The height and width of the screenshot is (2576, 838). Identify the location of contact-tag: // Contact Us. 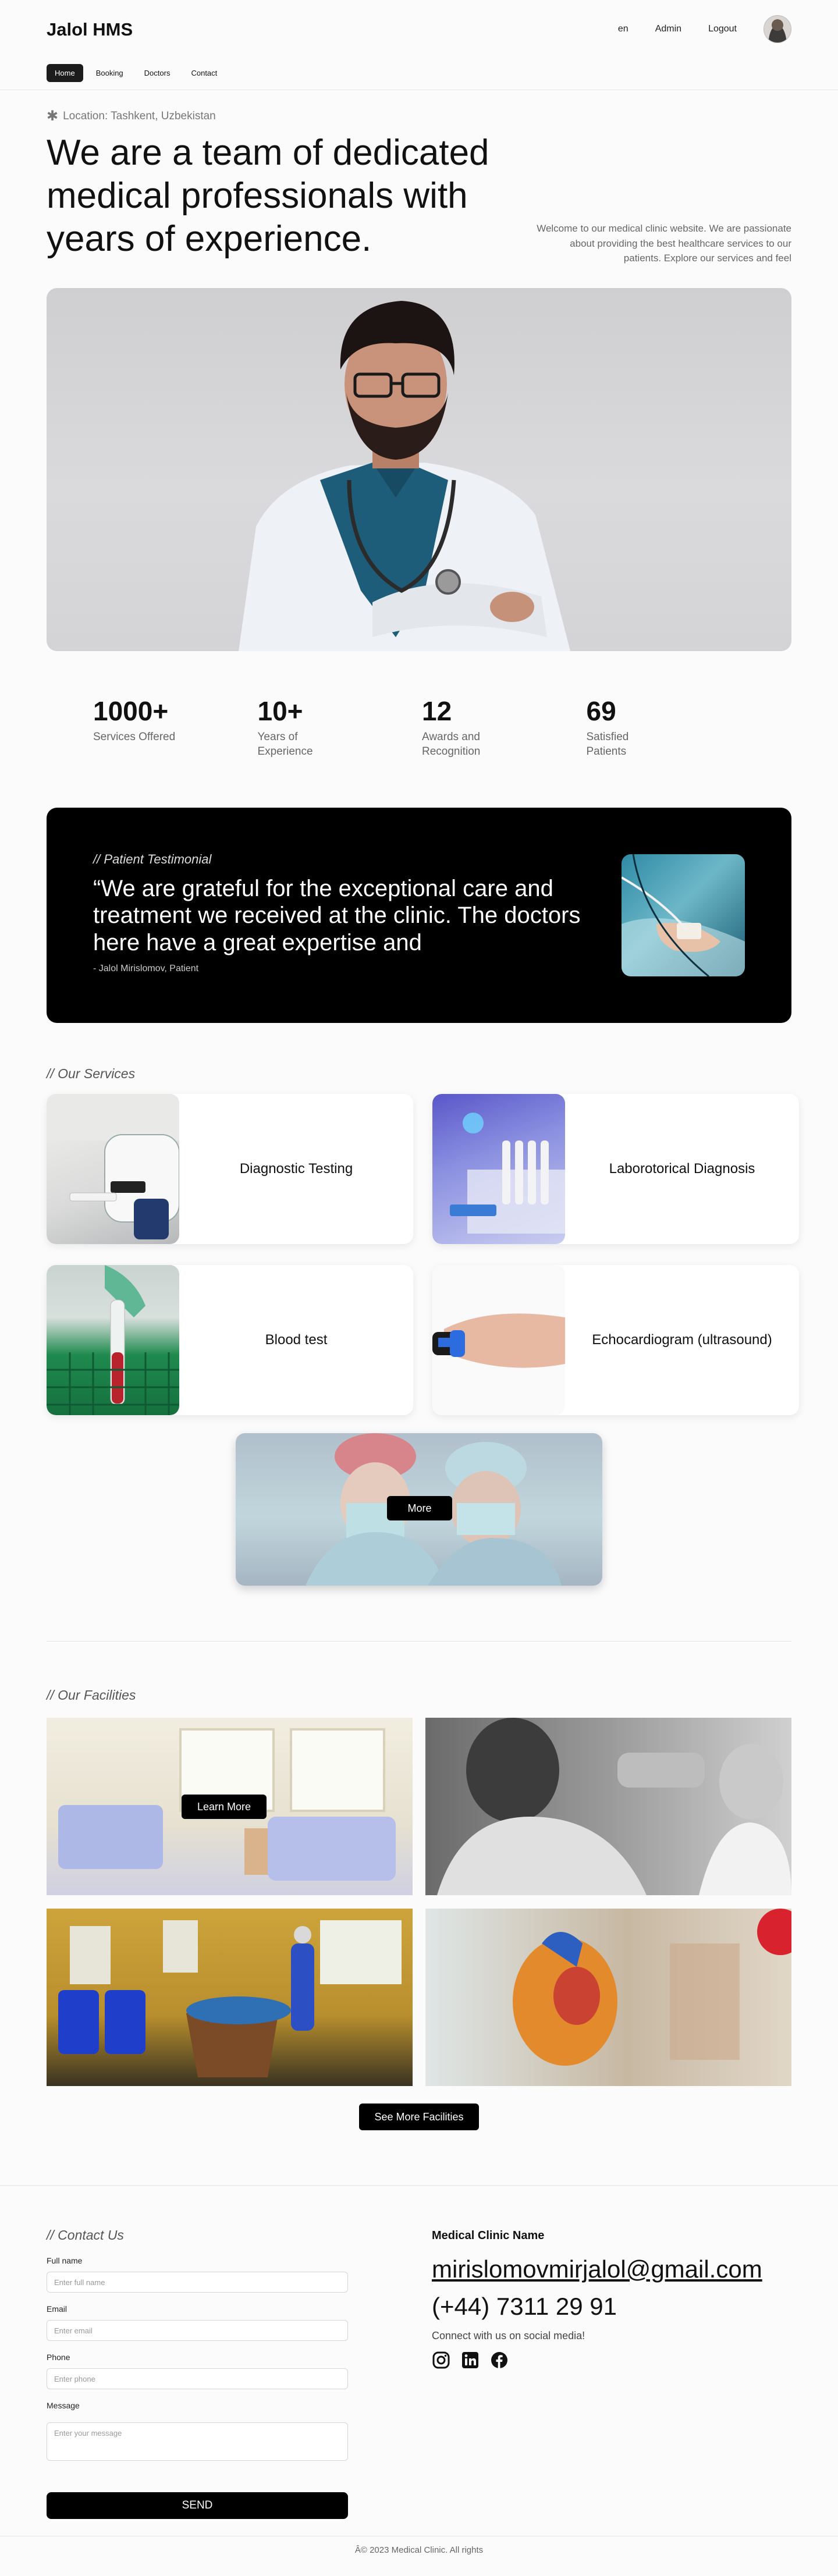
(86, 2235).